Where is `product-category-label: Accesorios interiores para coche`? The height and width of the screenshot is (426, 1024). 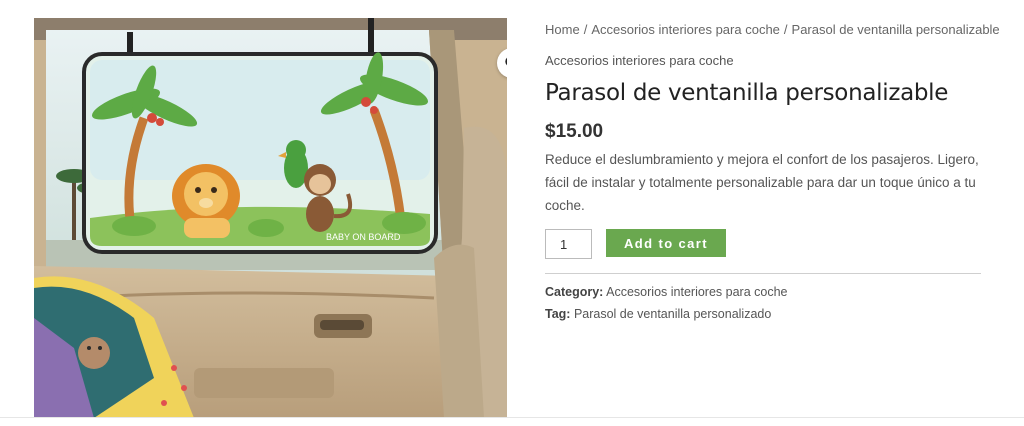
product-category-label: Accesorios interiores para coche is located at coordinates (639, 60).